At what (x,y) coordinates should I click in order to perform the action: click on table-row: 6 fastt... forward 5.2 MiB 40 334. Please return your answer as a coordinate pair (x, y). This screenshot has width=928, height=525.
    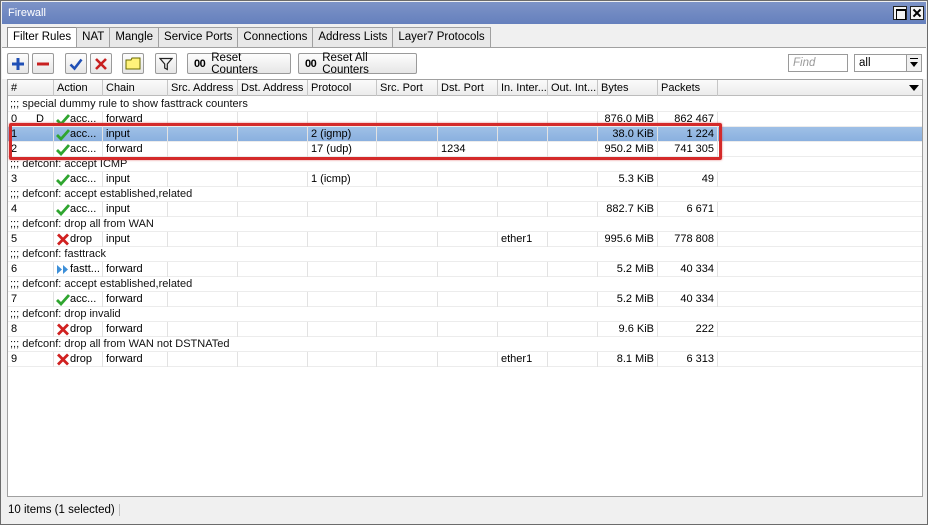
    Looking at the image, I should click on (465, 269).